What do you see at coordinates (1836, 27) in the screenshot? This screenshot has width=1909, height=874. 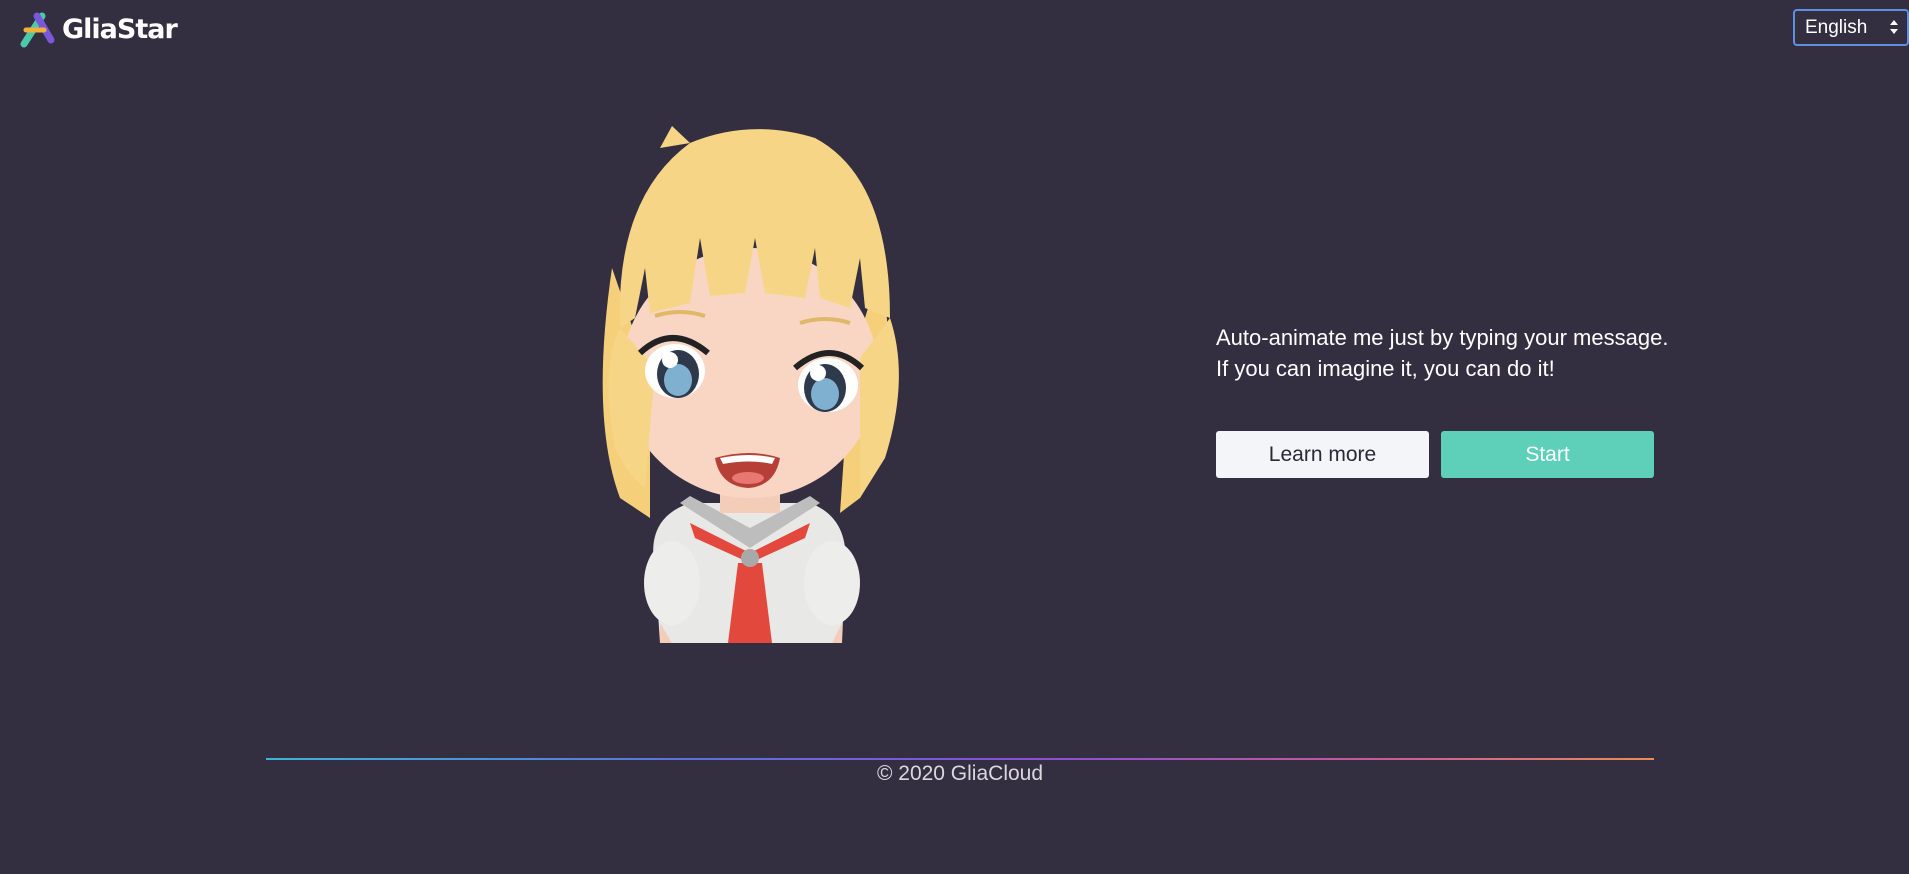 I see `language-select-value: English` at bounding box center [1836, 27].